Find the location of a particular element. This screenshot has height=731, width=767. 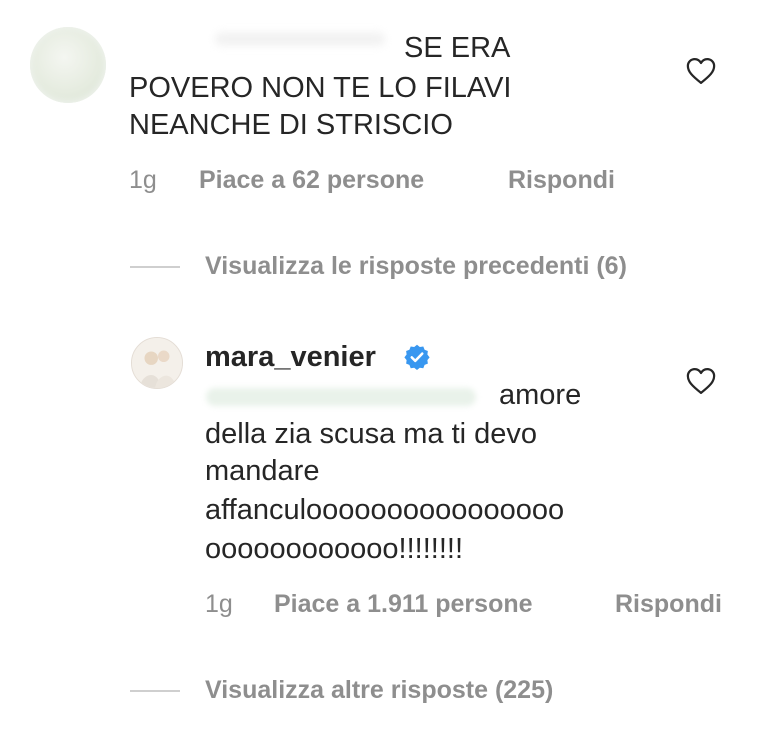

comment-text-line: affanculoooooooooooooooo is located at coordinates (385, 510).